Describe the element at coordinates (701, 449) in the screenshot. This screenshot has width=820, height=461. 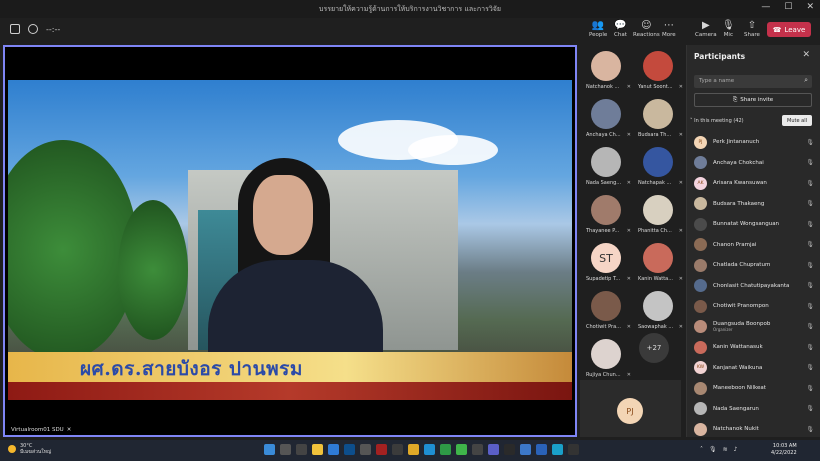
I see `chevron-up-icon: ˄` at that location.